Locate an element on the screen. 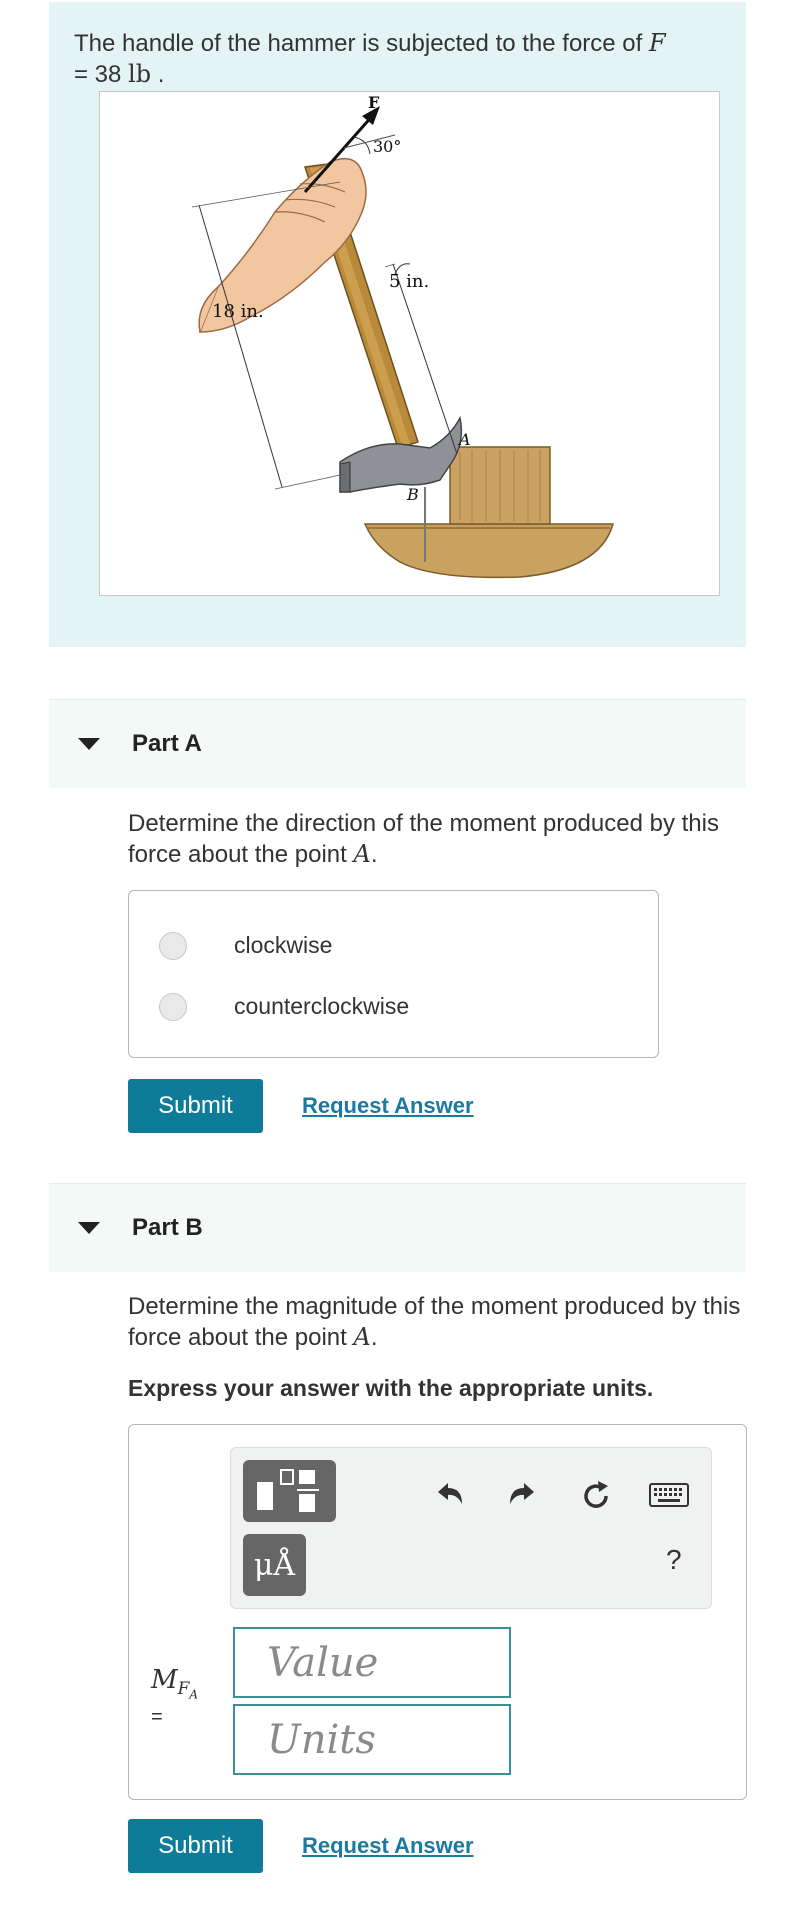 Image resolution: width=792 pixels, height=1919 pixels. units-icon: μÅ is located at coordinates (274, 1565).